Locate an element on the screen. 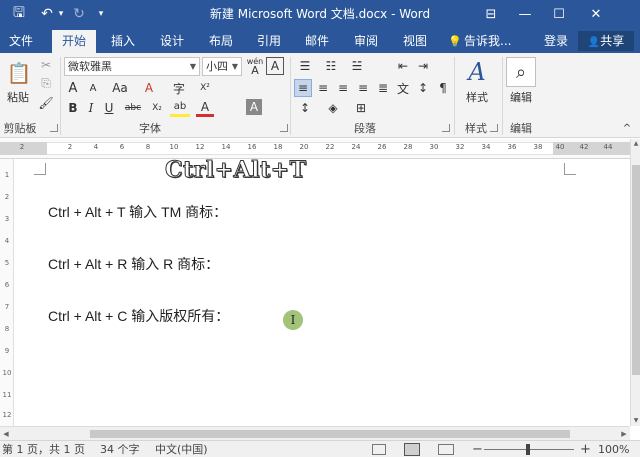 The image size is (640, 457). tab-review: 审阅 is located at coordinates (366, 41).